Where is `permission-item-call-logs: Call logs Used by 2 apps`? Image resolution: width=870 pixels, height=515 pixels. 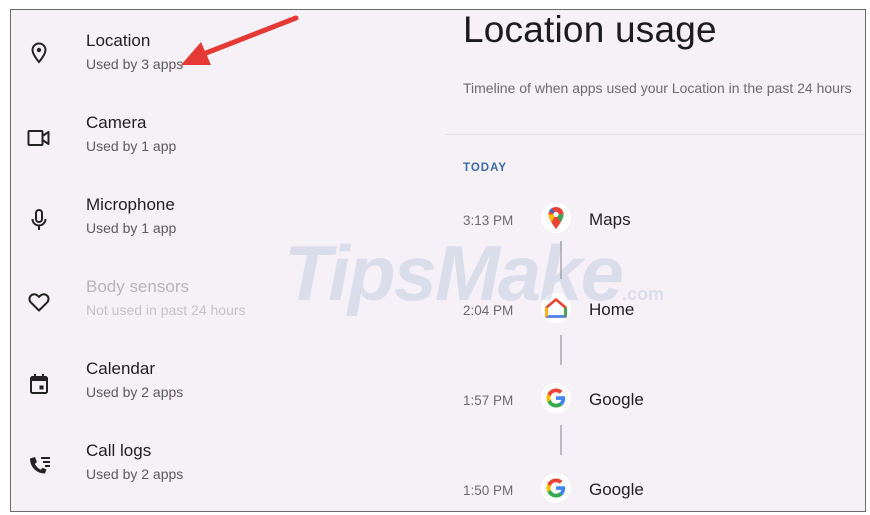
permission-item-call-logs: Call logs Used by 2 apps is located at coordinates (233, 465).